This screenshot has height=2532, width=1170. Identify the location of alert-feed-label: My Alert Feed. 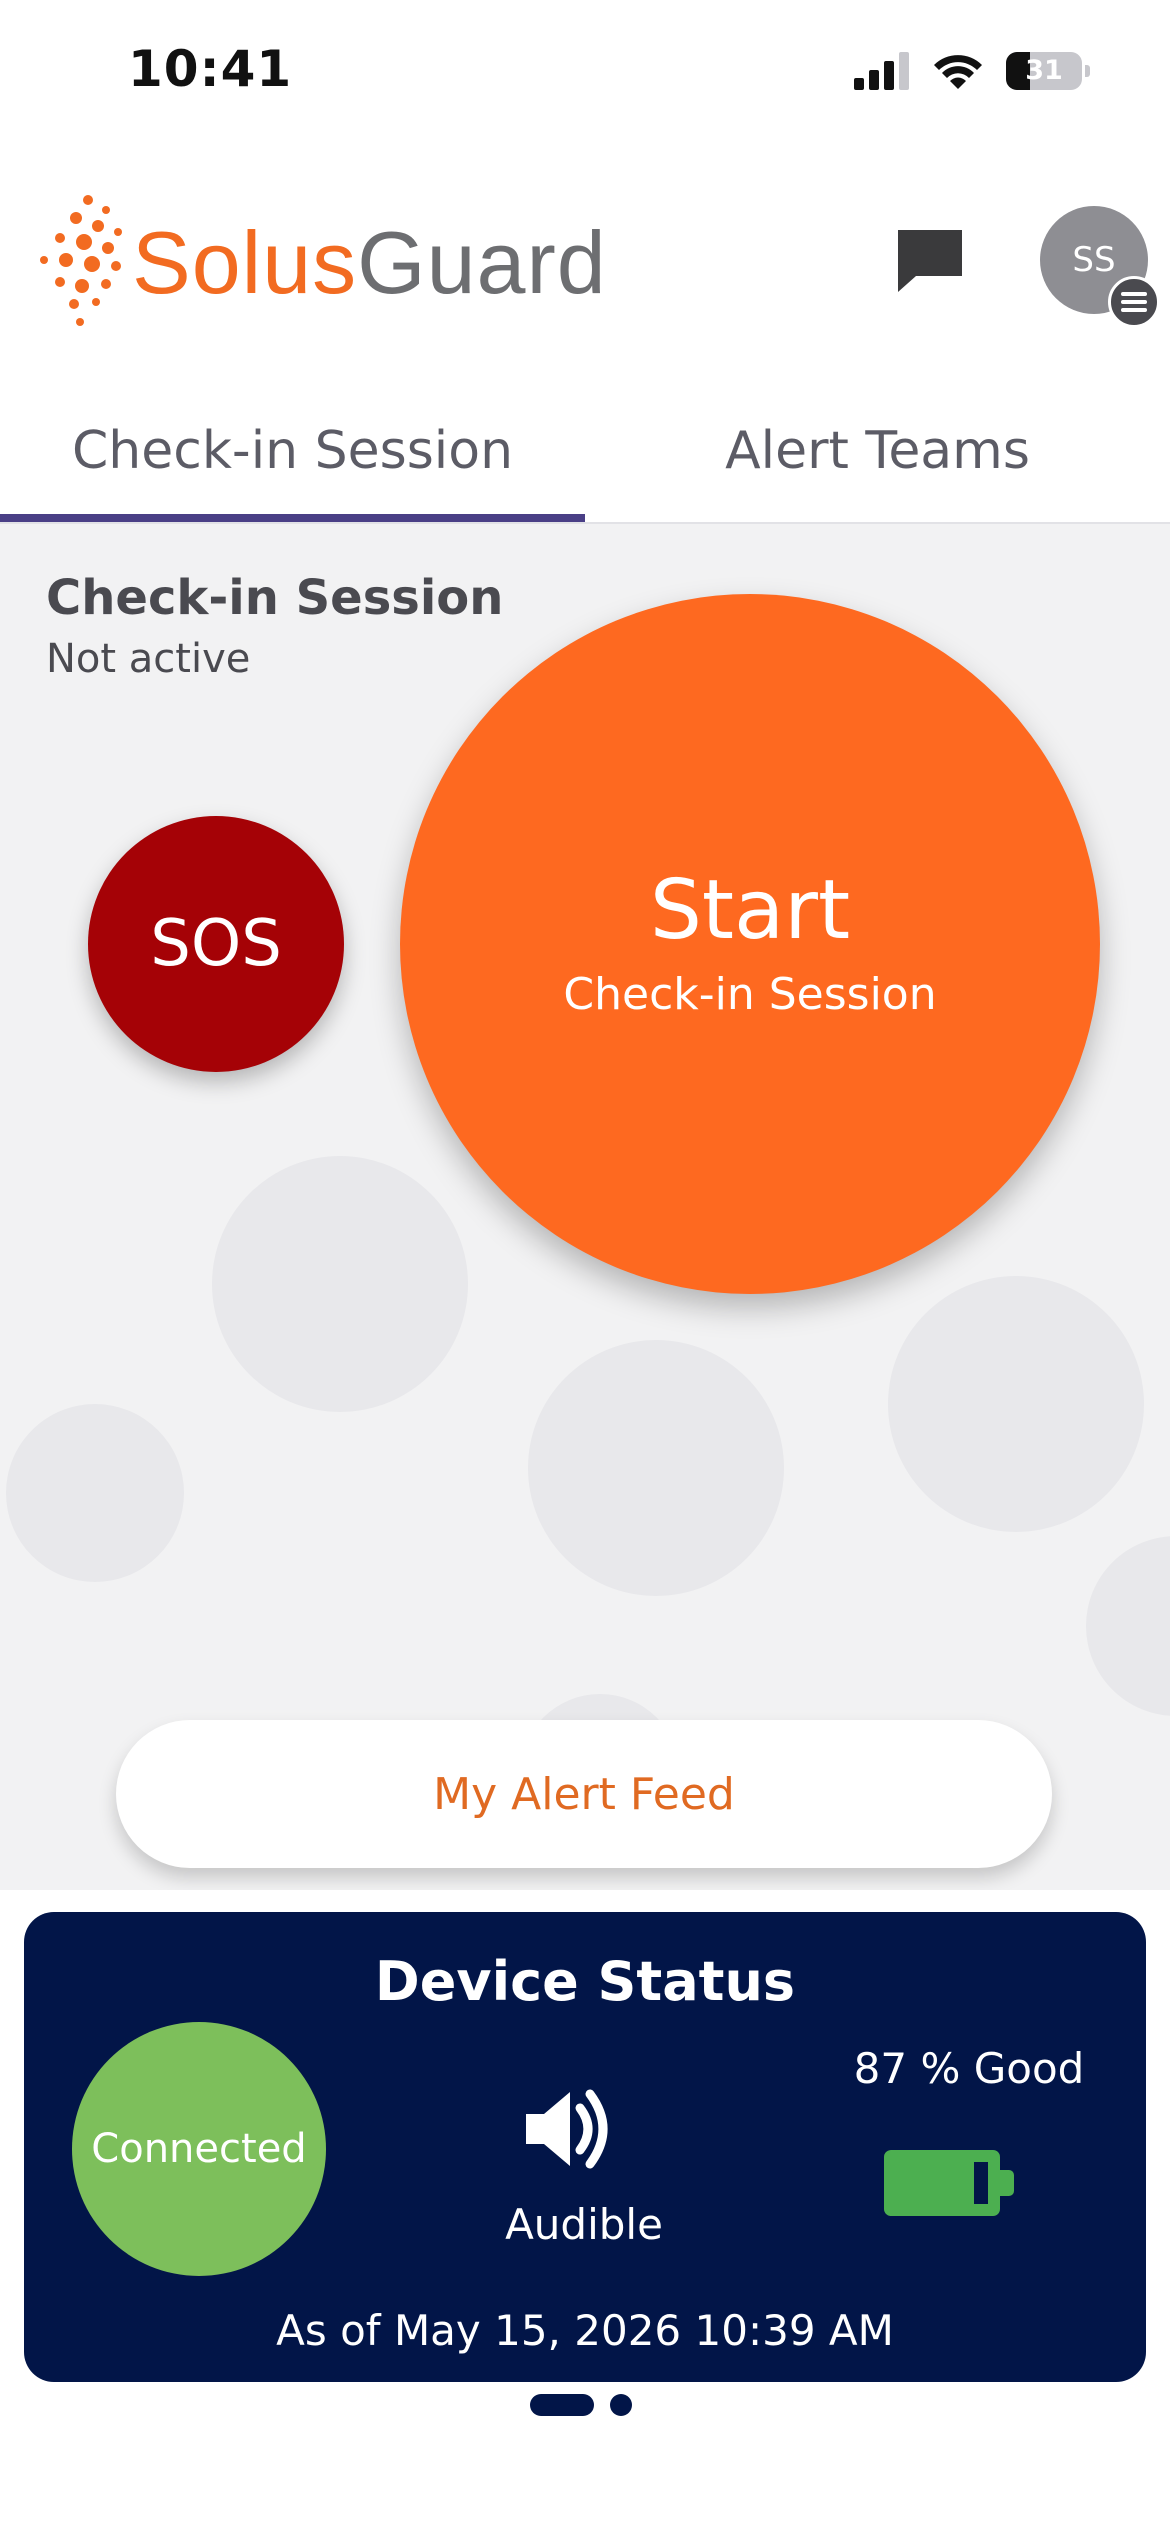
(584, 1794).